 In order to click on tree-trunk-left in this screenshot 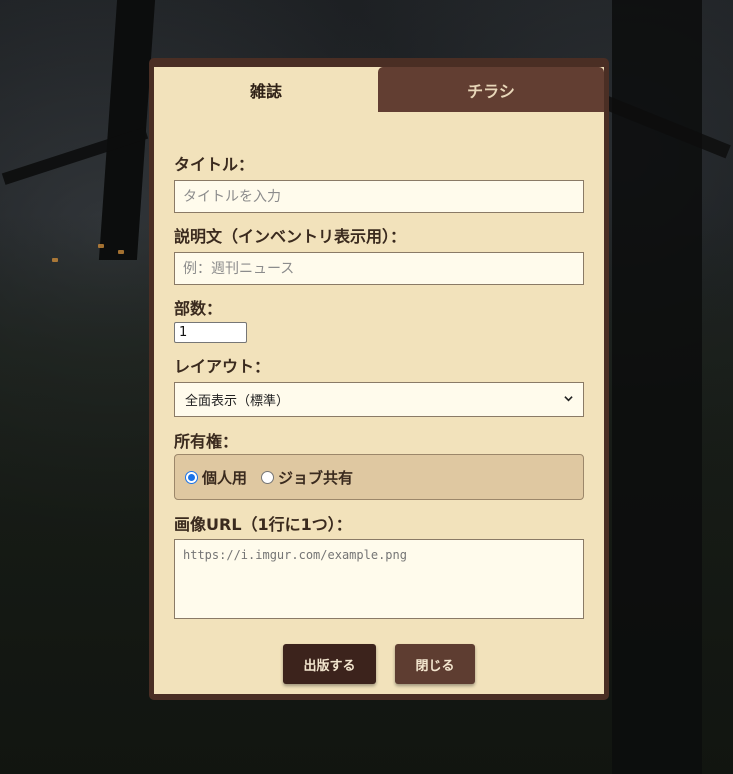, I will do `click(127, 130)`.